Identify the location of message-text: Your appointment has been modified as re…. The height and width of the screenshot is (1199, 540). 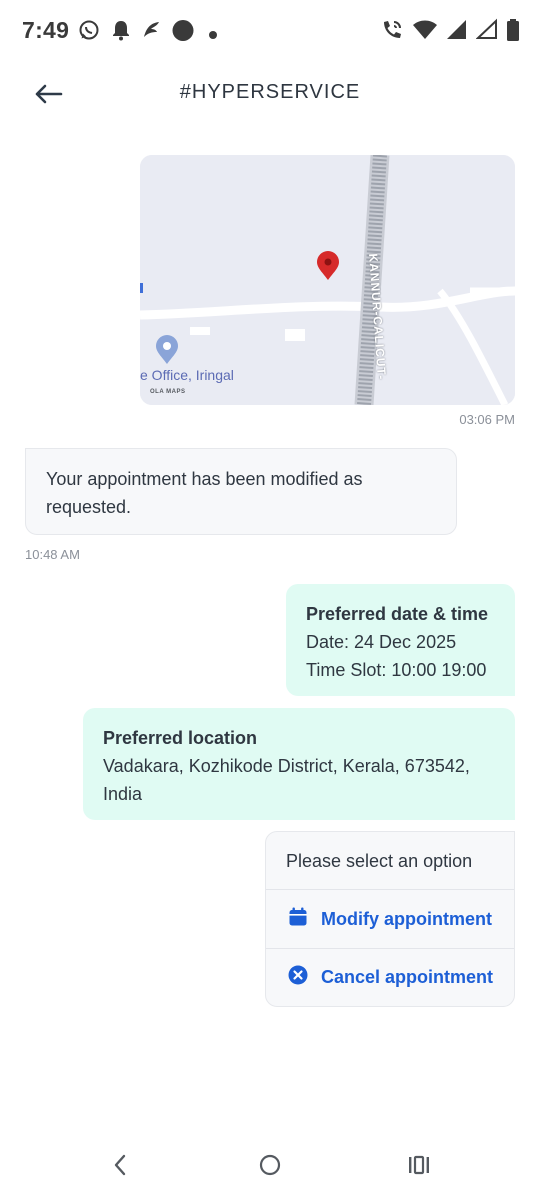
(204, 493).